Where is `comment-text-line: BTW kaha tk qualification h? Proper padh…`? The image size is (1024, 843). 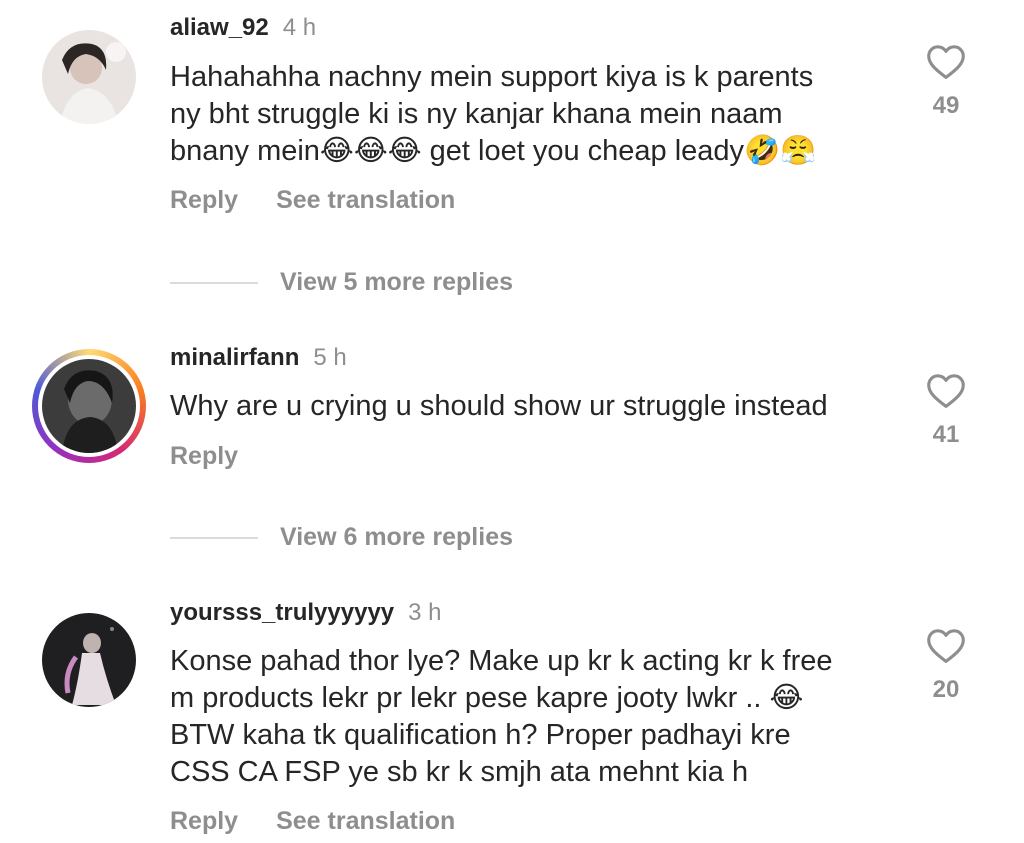 comment-text-line: BTW kaha tk qualification h? Proper padh… is located at coordinates (480, 735).